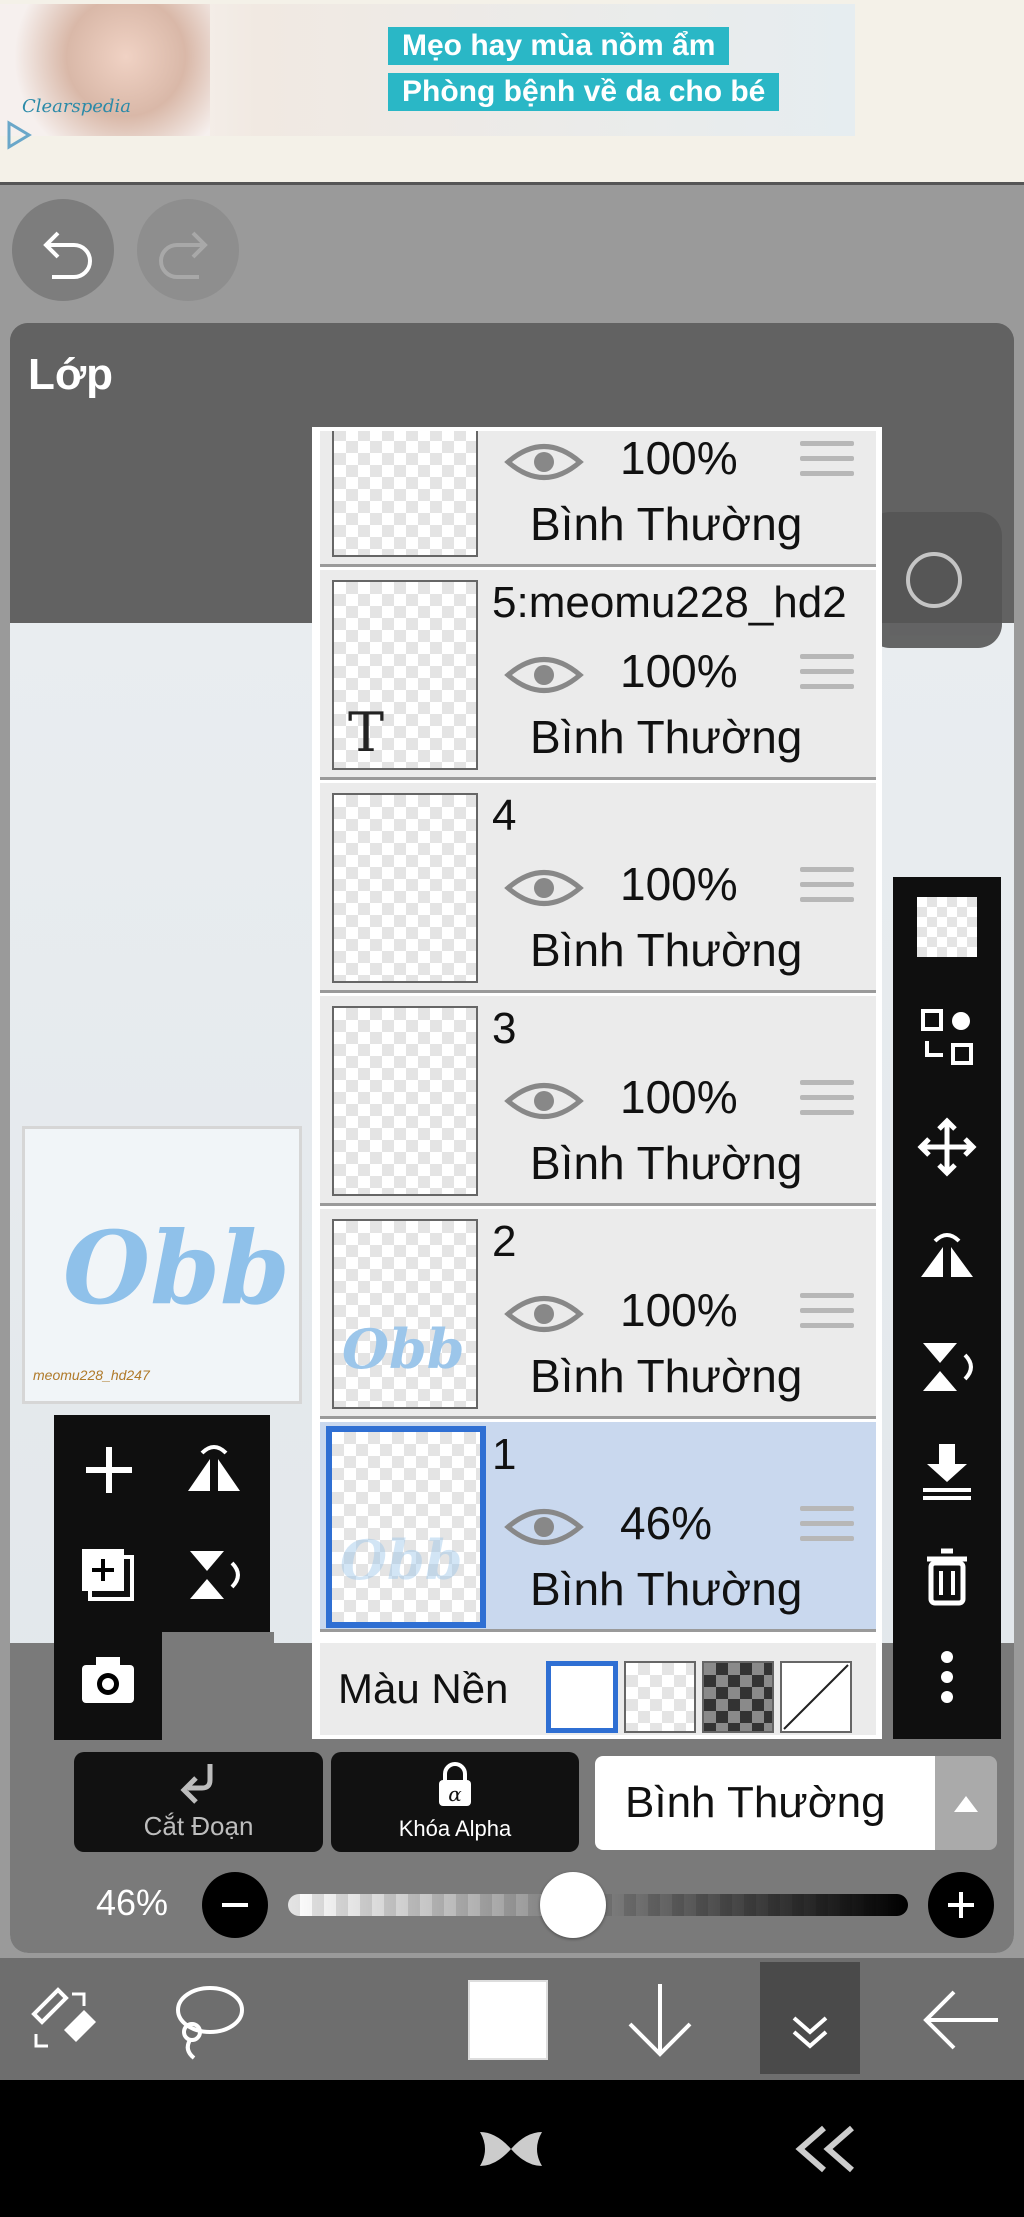 Image resolution: width=1024 pixels, height=2217 pixels. I want to click on layer-name: 5:meomu228_hd2, so click(669, 602).